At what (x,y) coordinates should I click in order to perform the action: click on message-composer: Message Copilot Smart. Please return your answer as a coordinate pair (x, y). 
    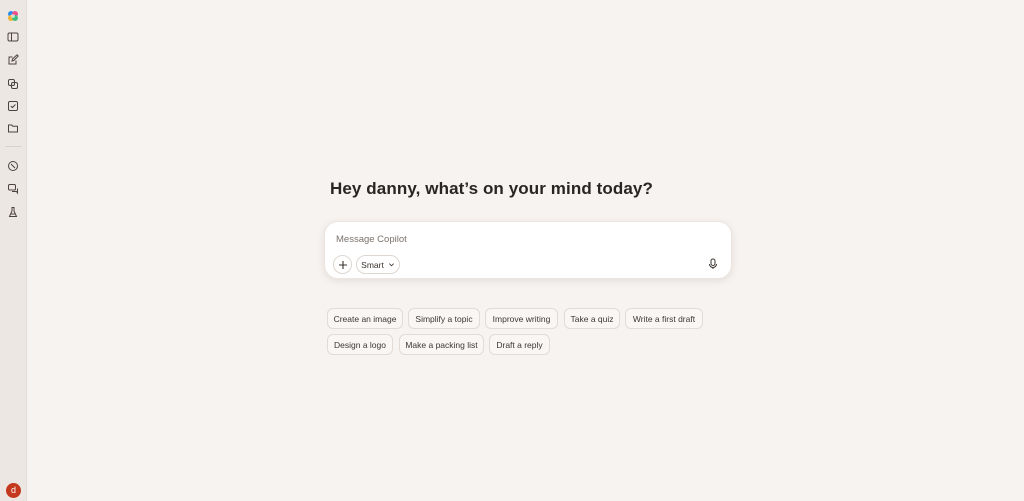
    Looking at the image, I should click on (528, 250).